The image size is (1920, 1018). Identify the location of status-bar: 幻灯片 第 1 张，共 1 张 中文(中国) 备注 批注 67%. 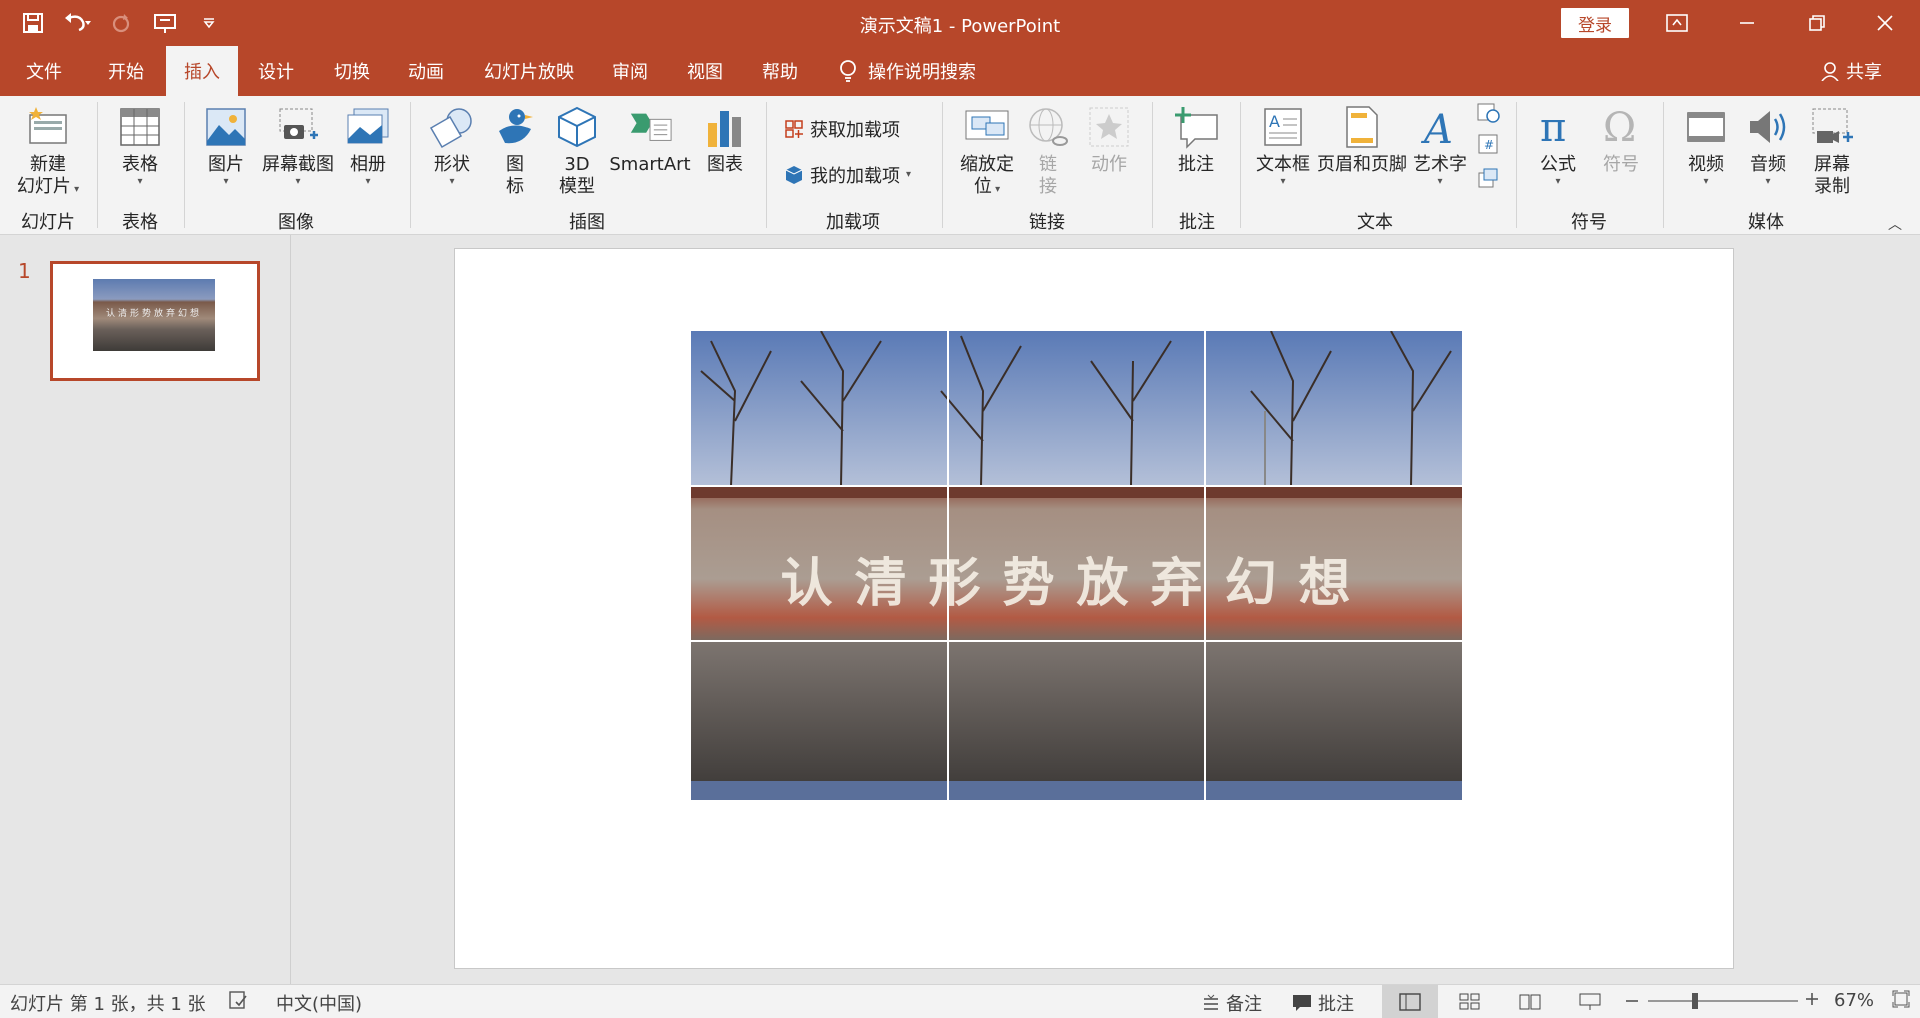
(960, 1001).